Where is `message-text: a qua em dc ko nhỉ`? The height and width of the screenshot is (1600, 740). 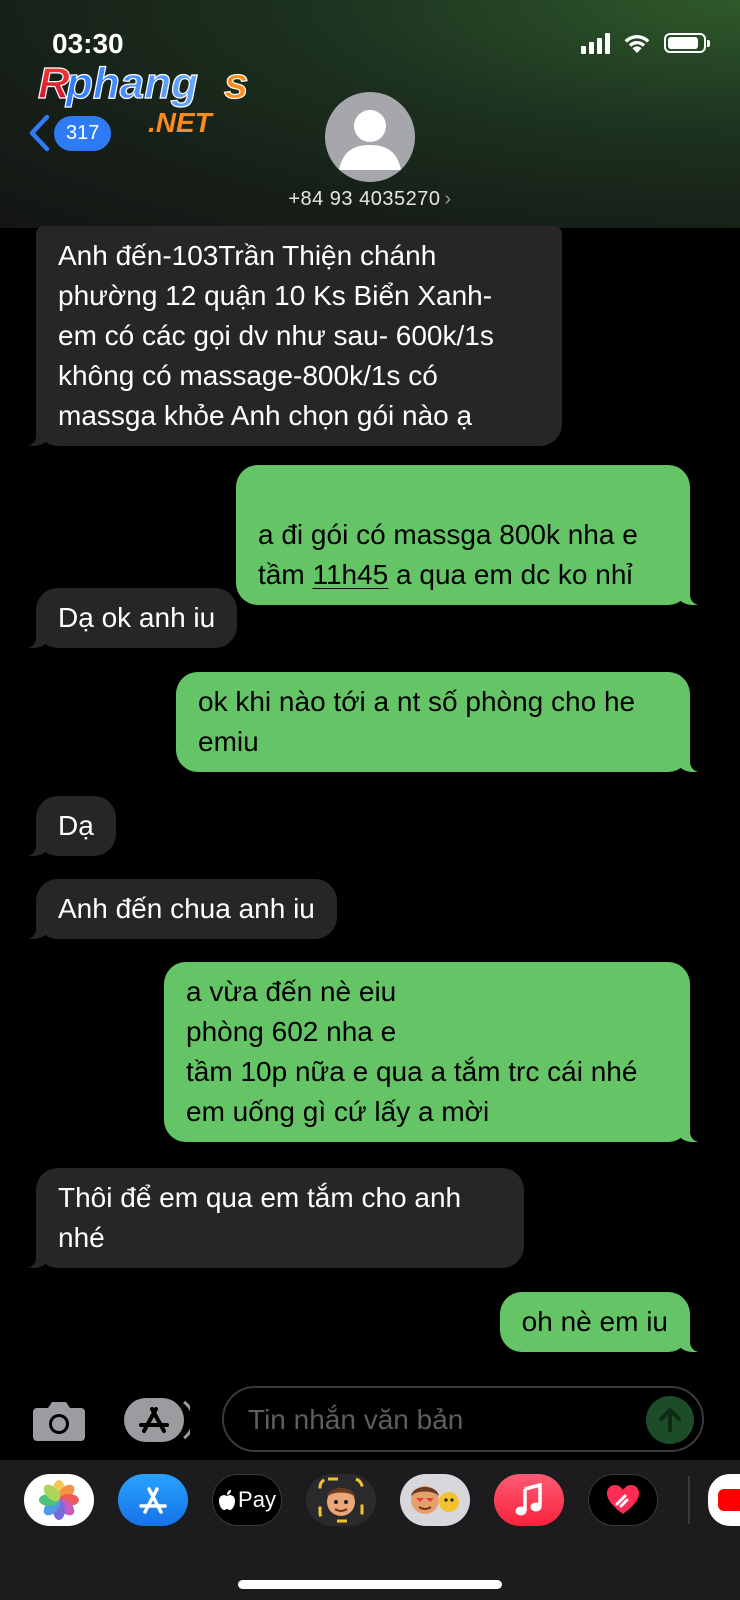
message-text: a qua em dc ko nhỉ is located at coordinates (510, 574).